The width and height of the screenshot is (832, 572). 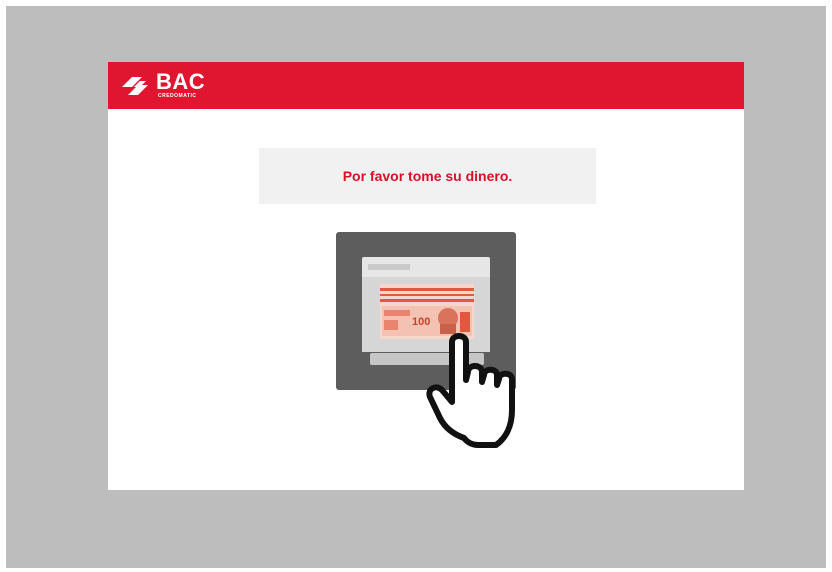 I want to click on brand-logo: BAC CREDOMATIC, so click(x=172, y=86).